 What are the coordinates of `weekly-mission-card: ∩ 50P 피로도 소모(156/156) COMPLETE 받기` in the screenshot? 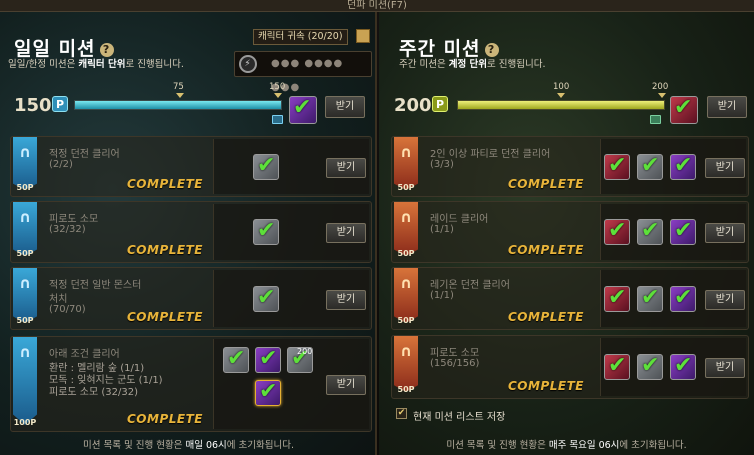 It's located at (570, 367).